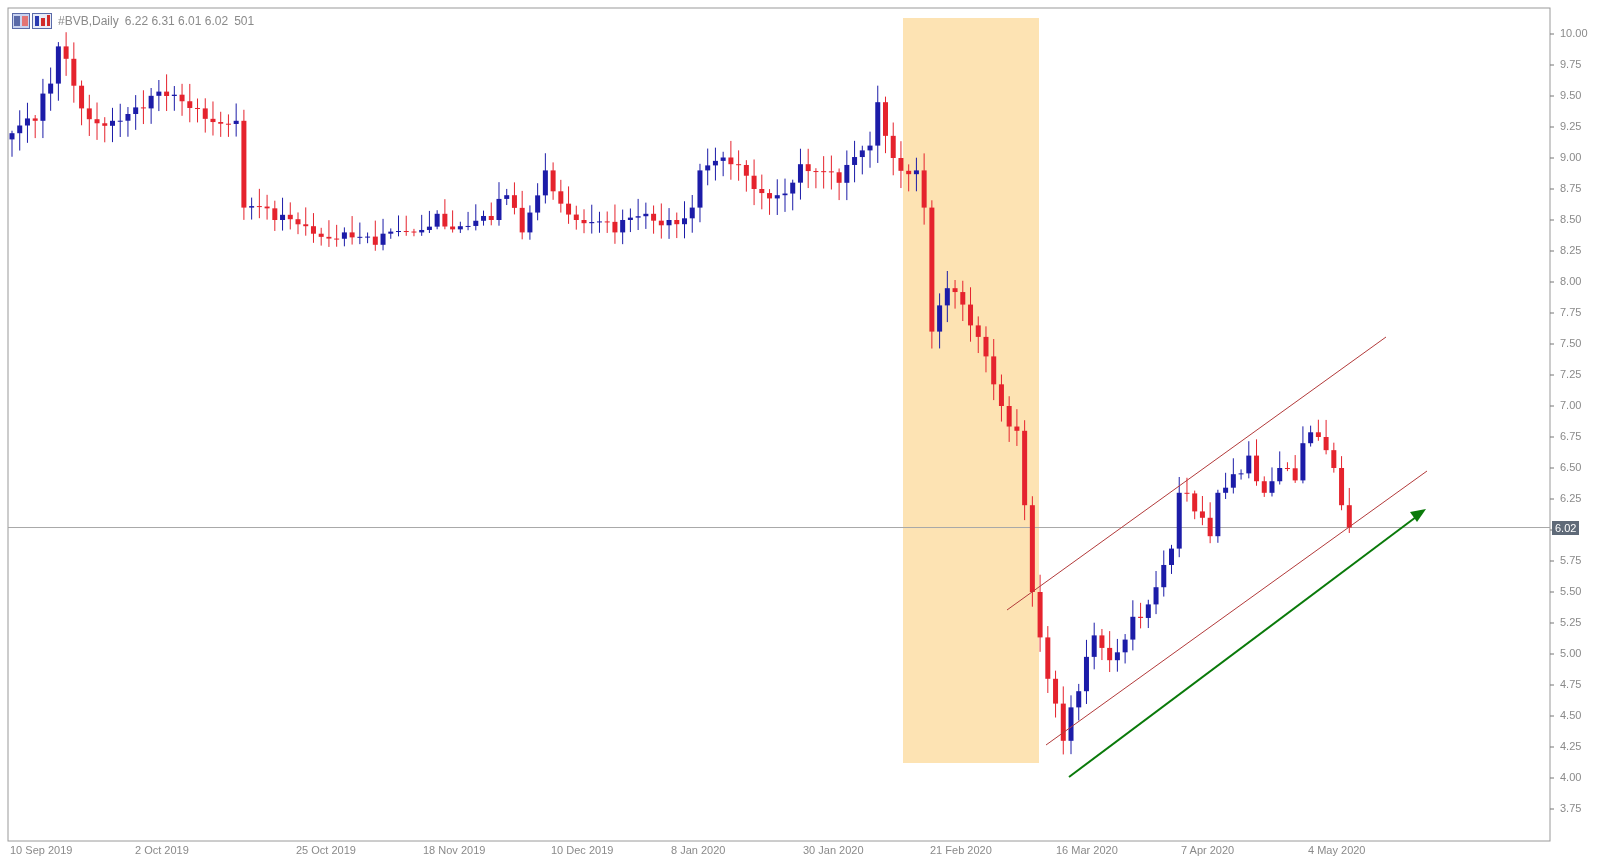 The height and width of the screenshot is (866, 1600). What do you see at coordinates (961, 850) in the screenshot?
I see `date-label: 21 Feb 2020` at bounding box center [961, 850].